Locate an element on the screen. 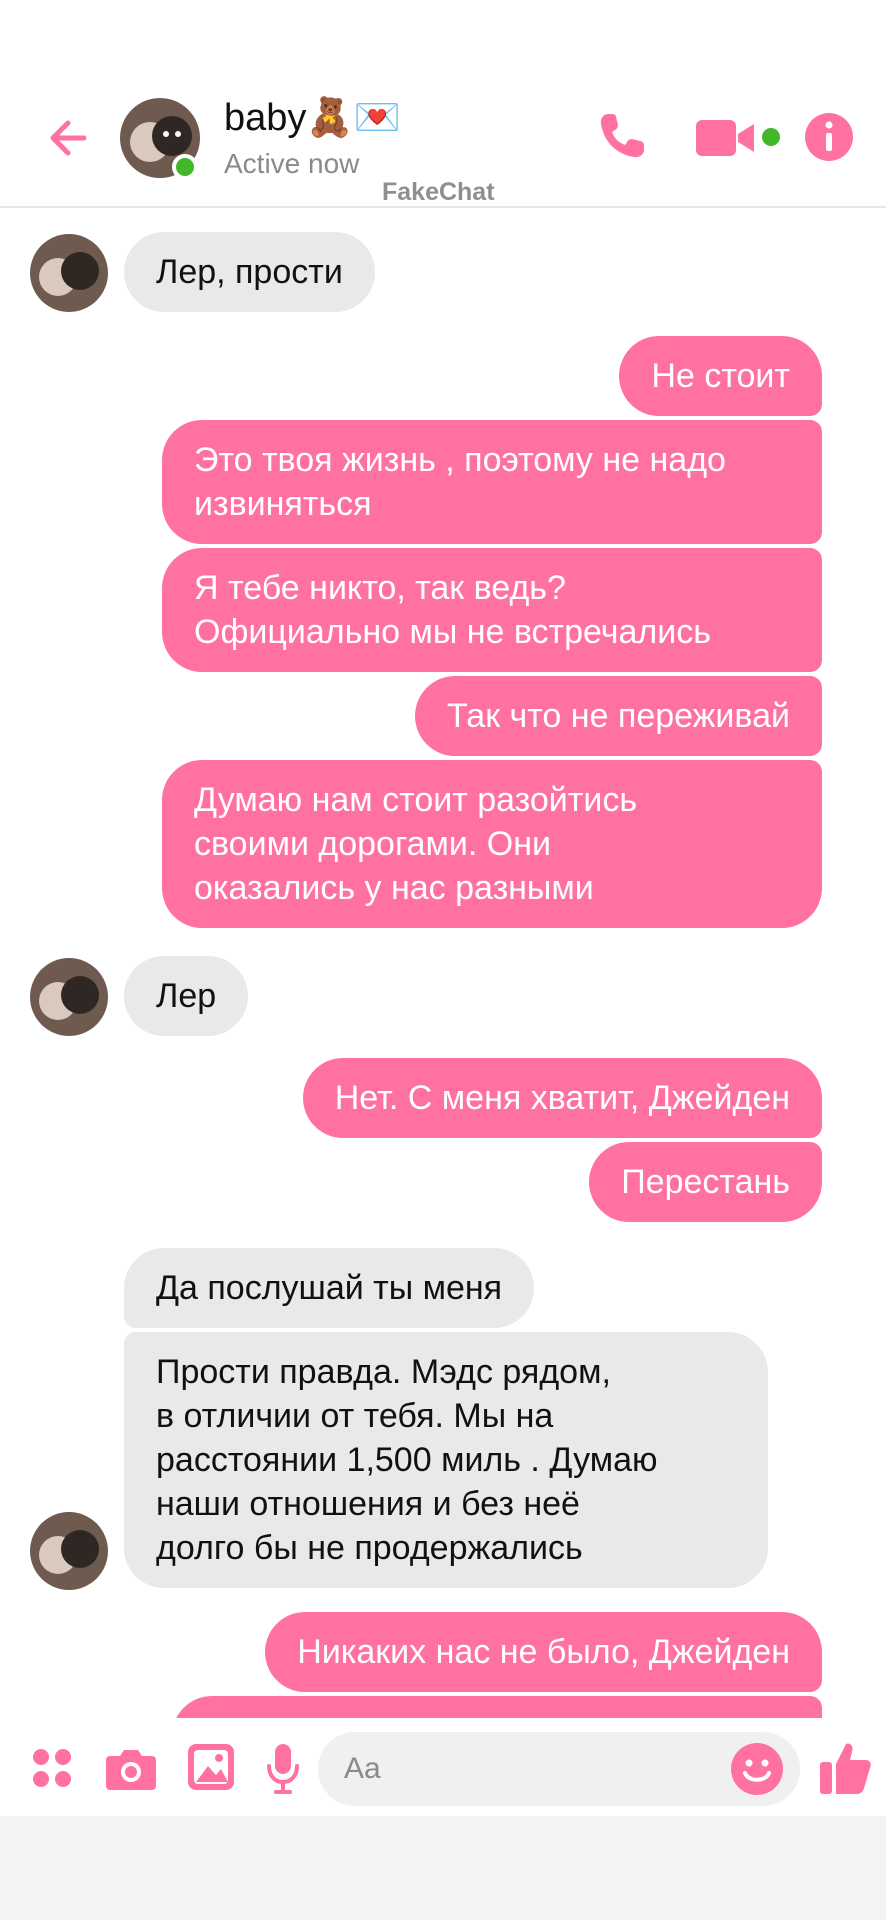 This screenshot has width=886, height=1920. contact-name: baby🧸💌 is located at coordinates (312, 118).